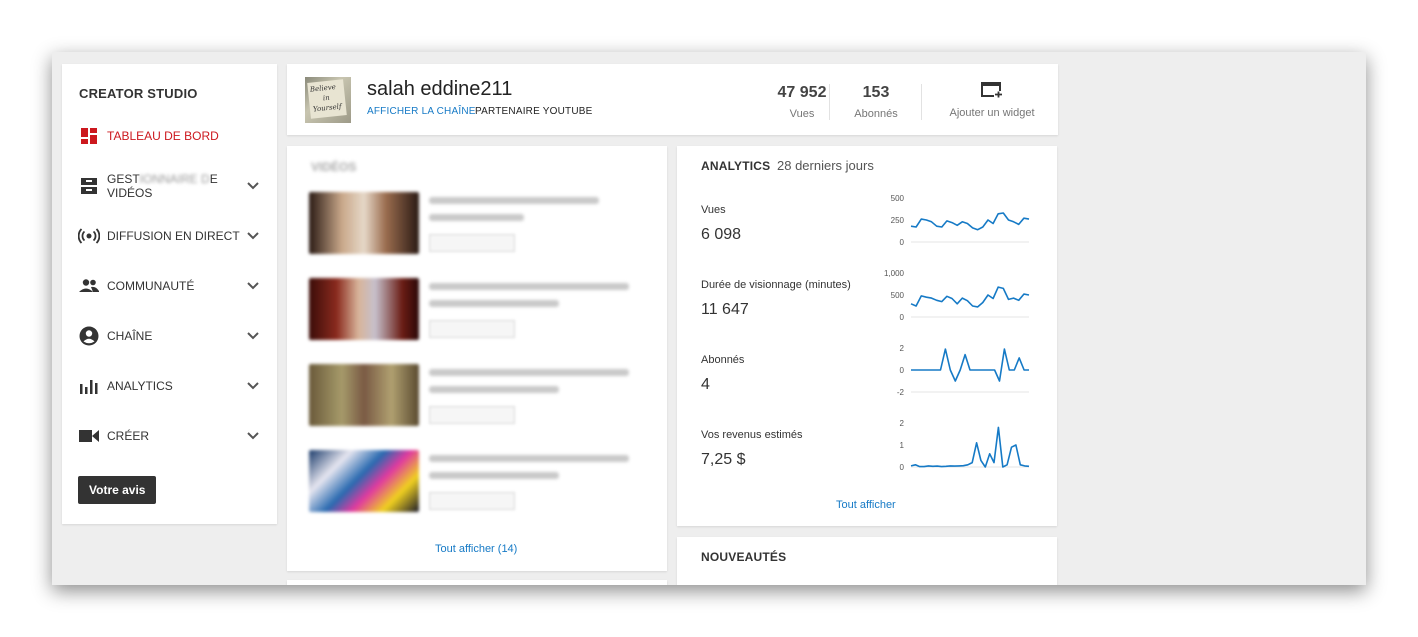 This screenshot has width=1418, height=637. I want to click on news-title: NOUVEAUTÉS, so click(744, 557).